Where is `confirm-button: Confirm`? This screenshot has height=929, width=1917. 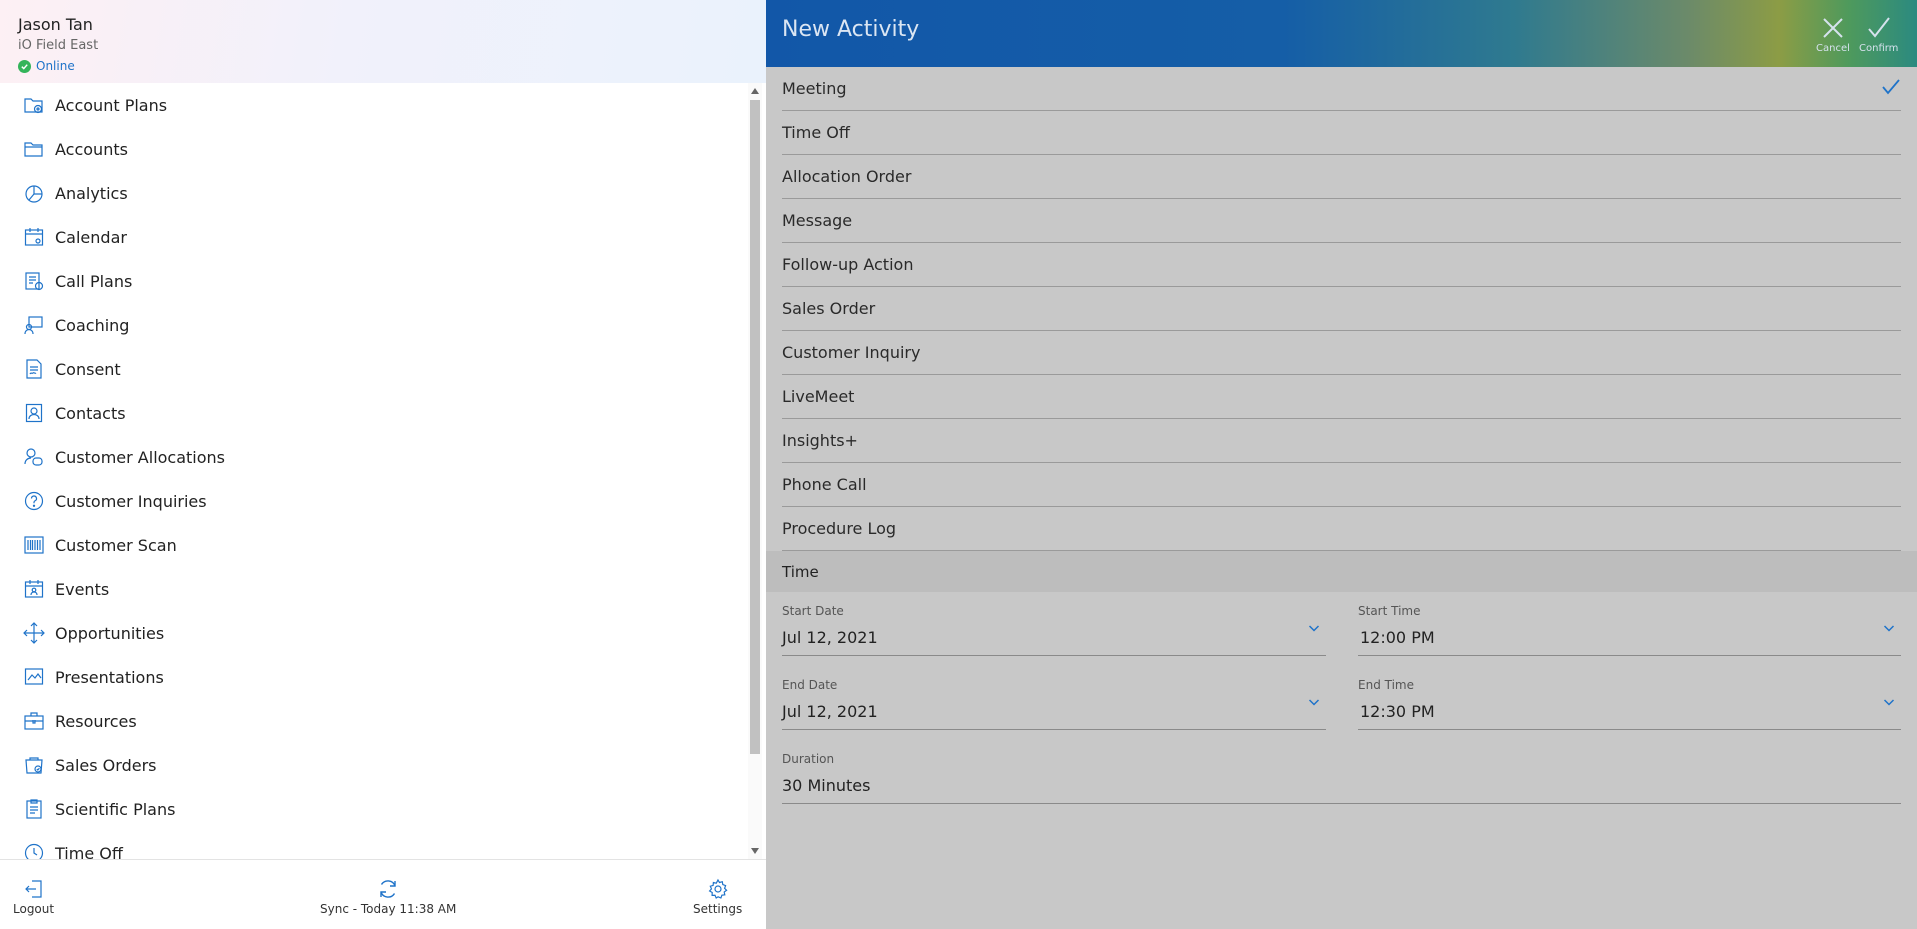 confirm-button: Confirm is located at coordinates (1878, 34).